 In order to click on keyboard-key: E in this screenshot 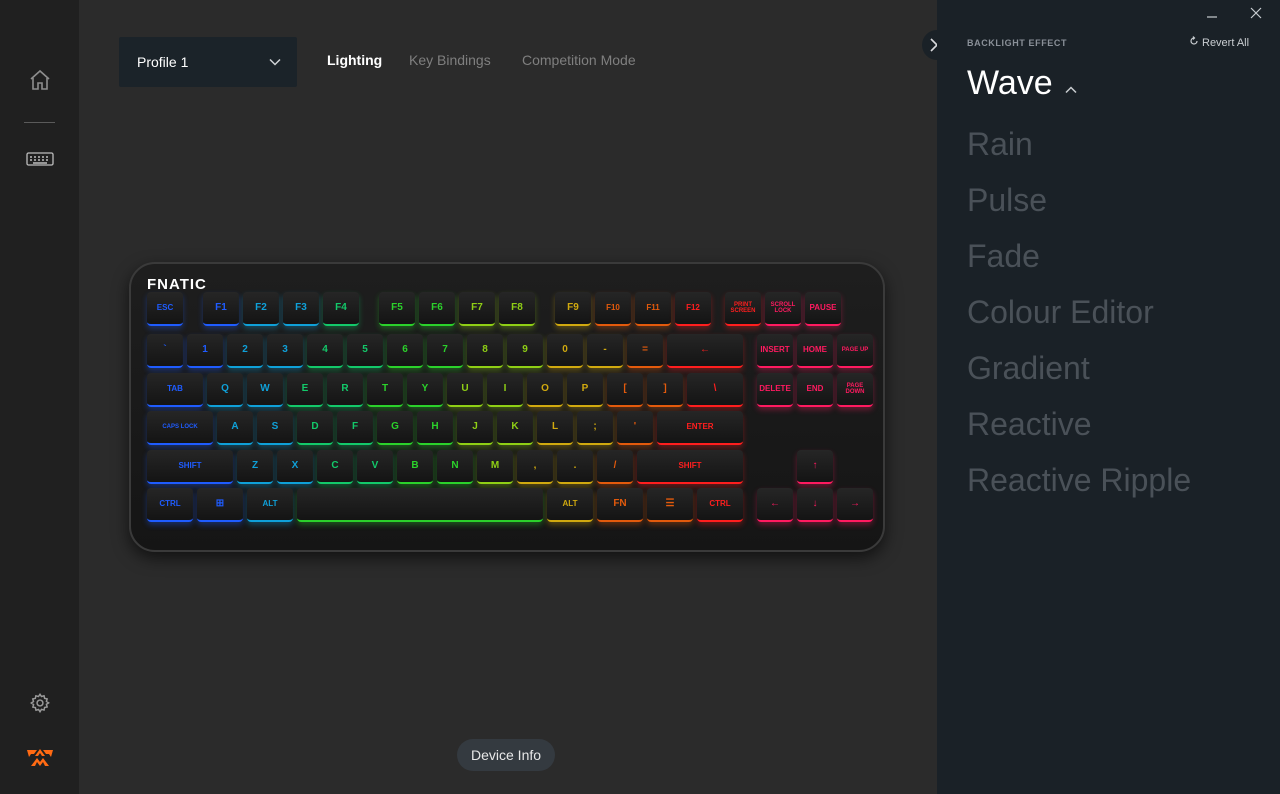, I will do `click(305, 390)`.